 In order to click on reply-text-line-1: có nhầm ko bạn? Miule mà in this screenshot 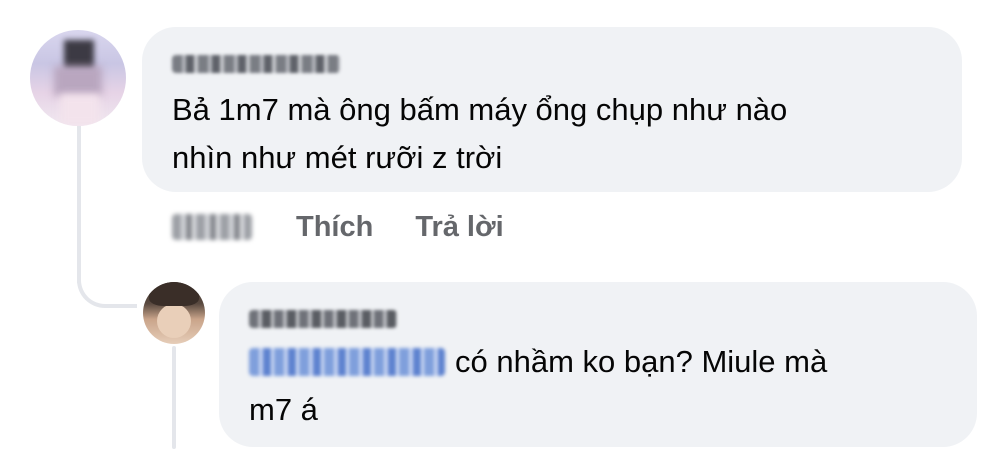, I will do `click(538, 362)`.